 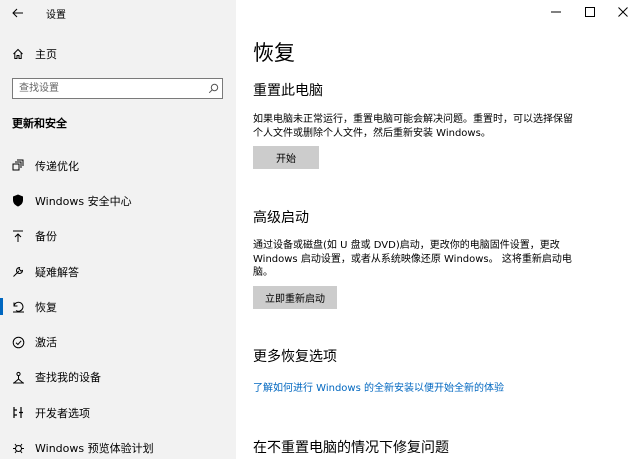 I want to click on sidebar-item-home: 主页, so click(x=118, y=54).